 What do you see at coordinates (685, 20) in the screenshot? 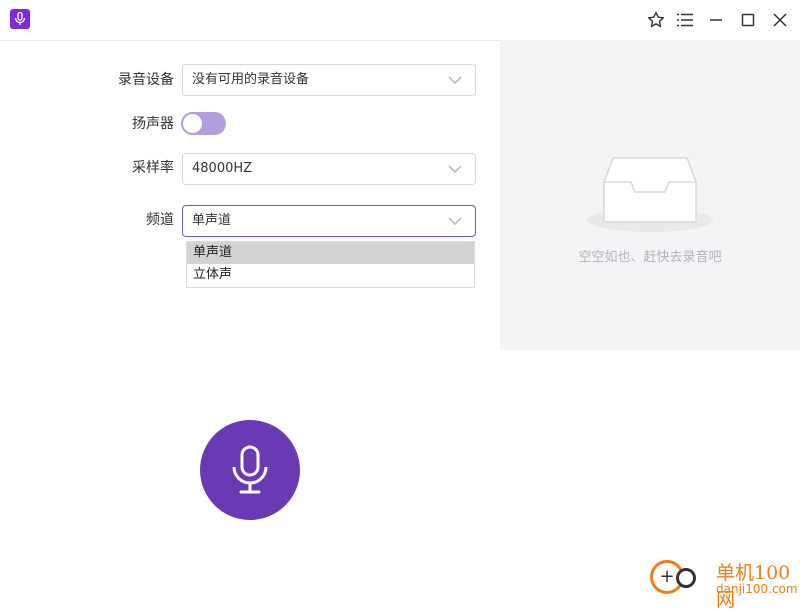
I see `menu-list-icon` at bounding box center [685, 20].